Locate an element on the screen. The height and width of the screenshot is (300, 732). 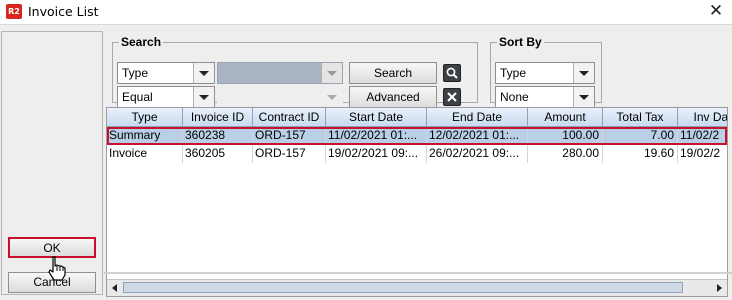
ok-button: OK is located at coordinates (52, 247).